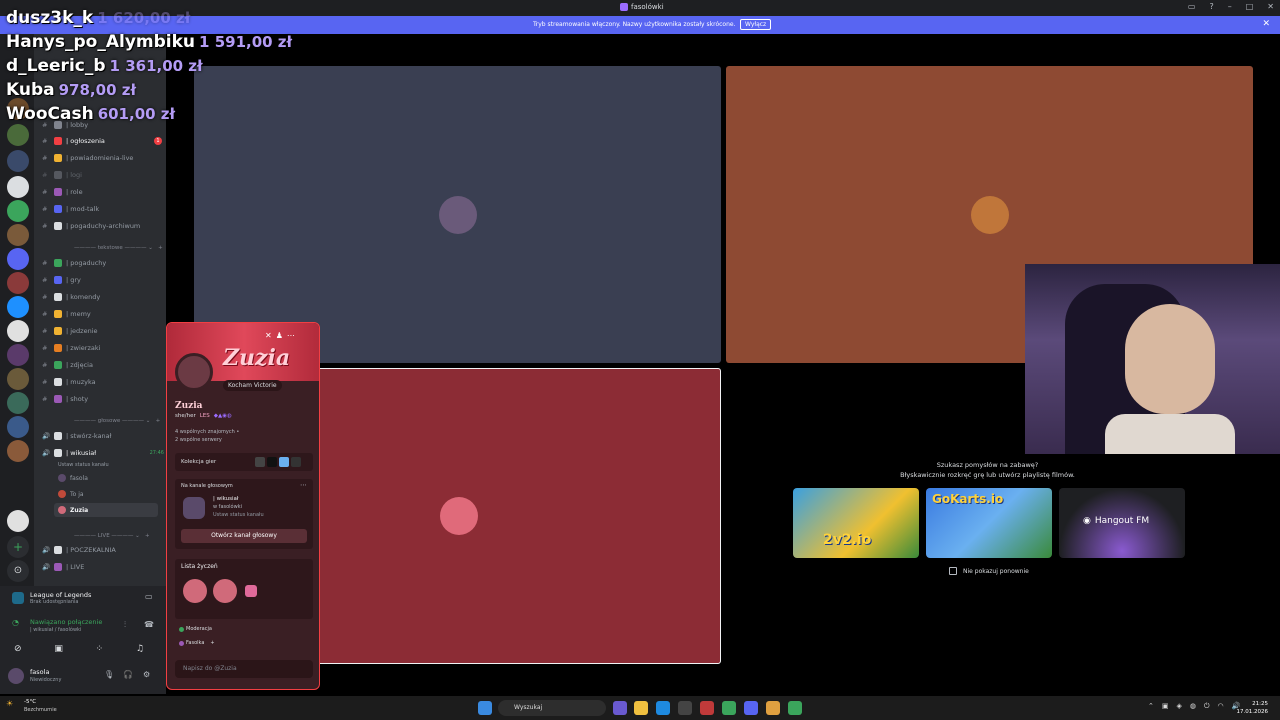  I want to click on channel-item: # | jedzenie, so click(70, 331).